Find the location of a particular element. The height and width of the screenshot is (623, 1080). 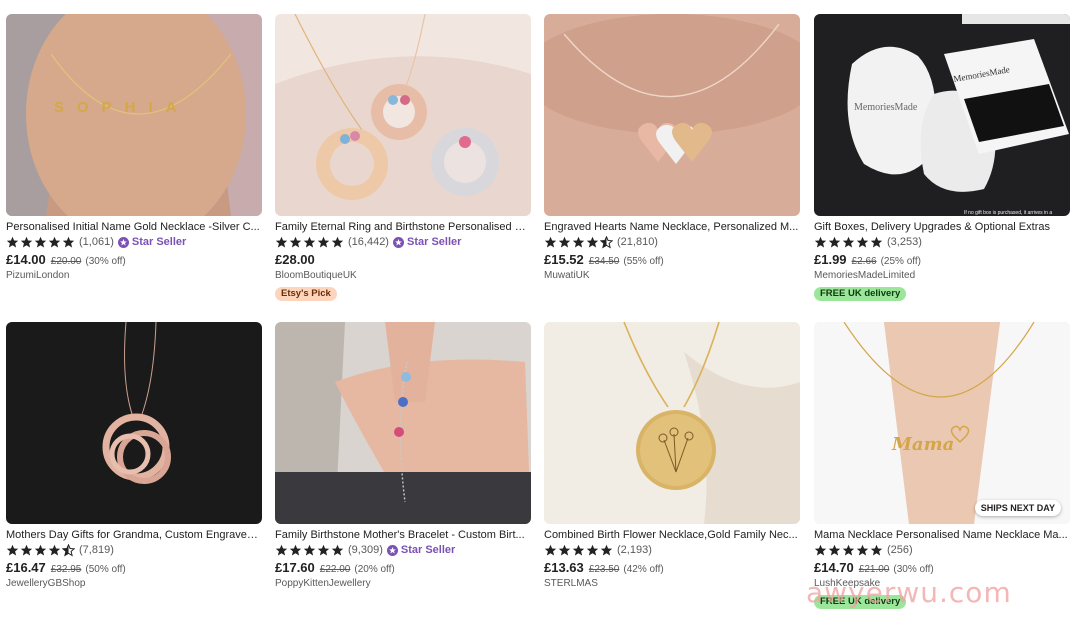

ring-pendant-photo is located at coordinates (134, 423).